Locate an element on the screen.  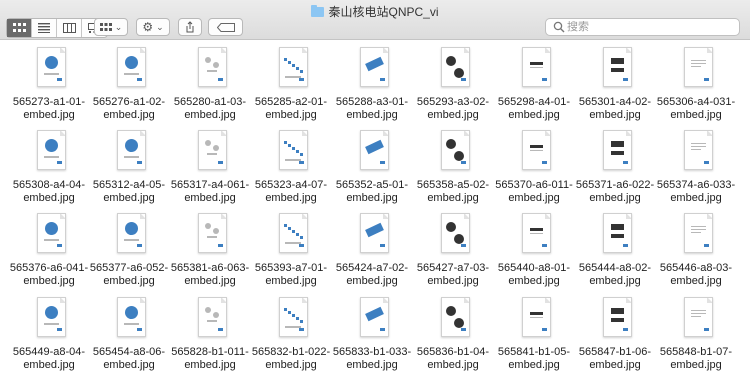
file-name: 565280-a1-03- embed.jpg is located at coordinates (210, 109).